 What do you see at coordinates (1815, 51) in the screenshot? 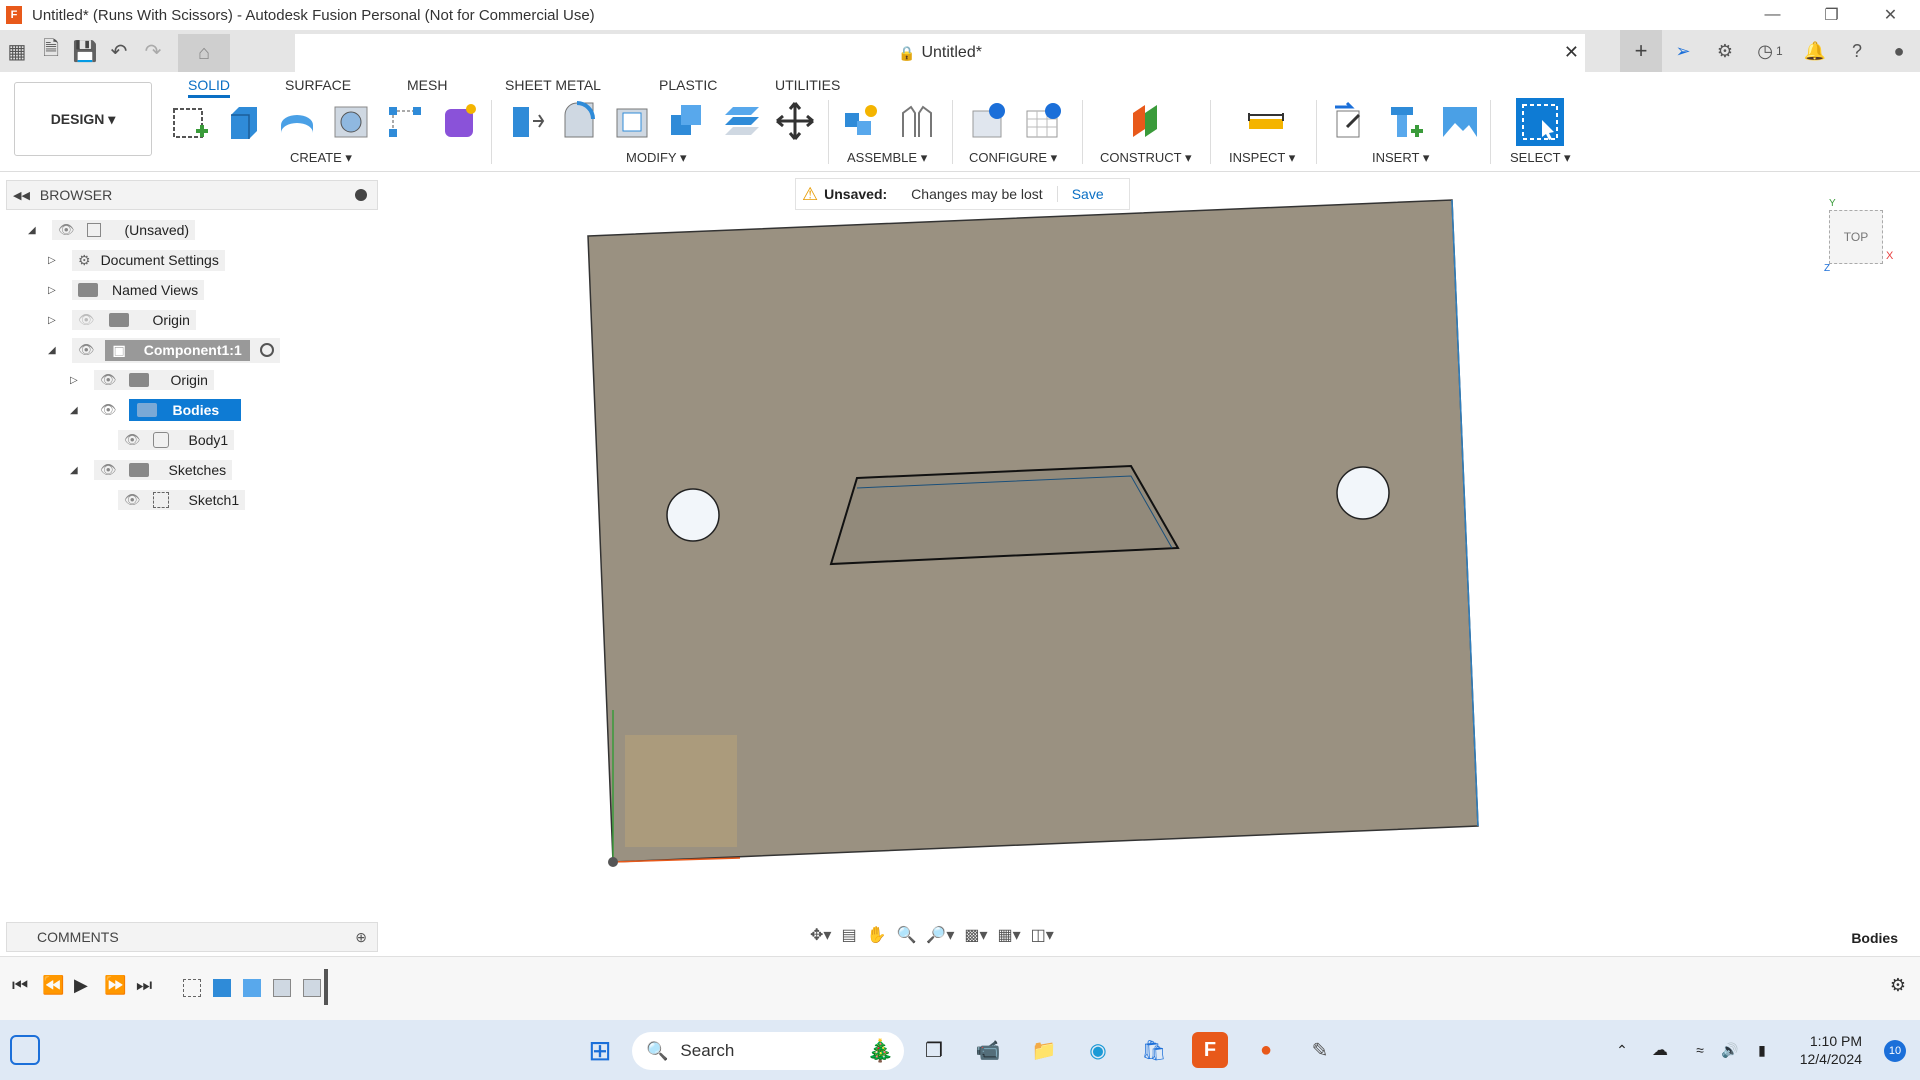
I see `notifications-bell-icon: 🔔` at bounding box center [1815, 51].